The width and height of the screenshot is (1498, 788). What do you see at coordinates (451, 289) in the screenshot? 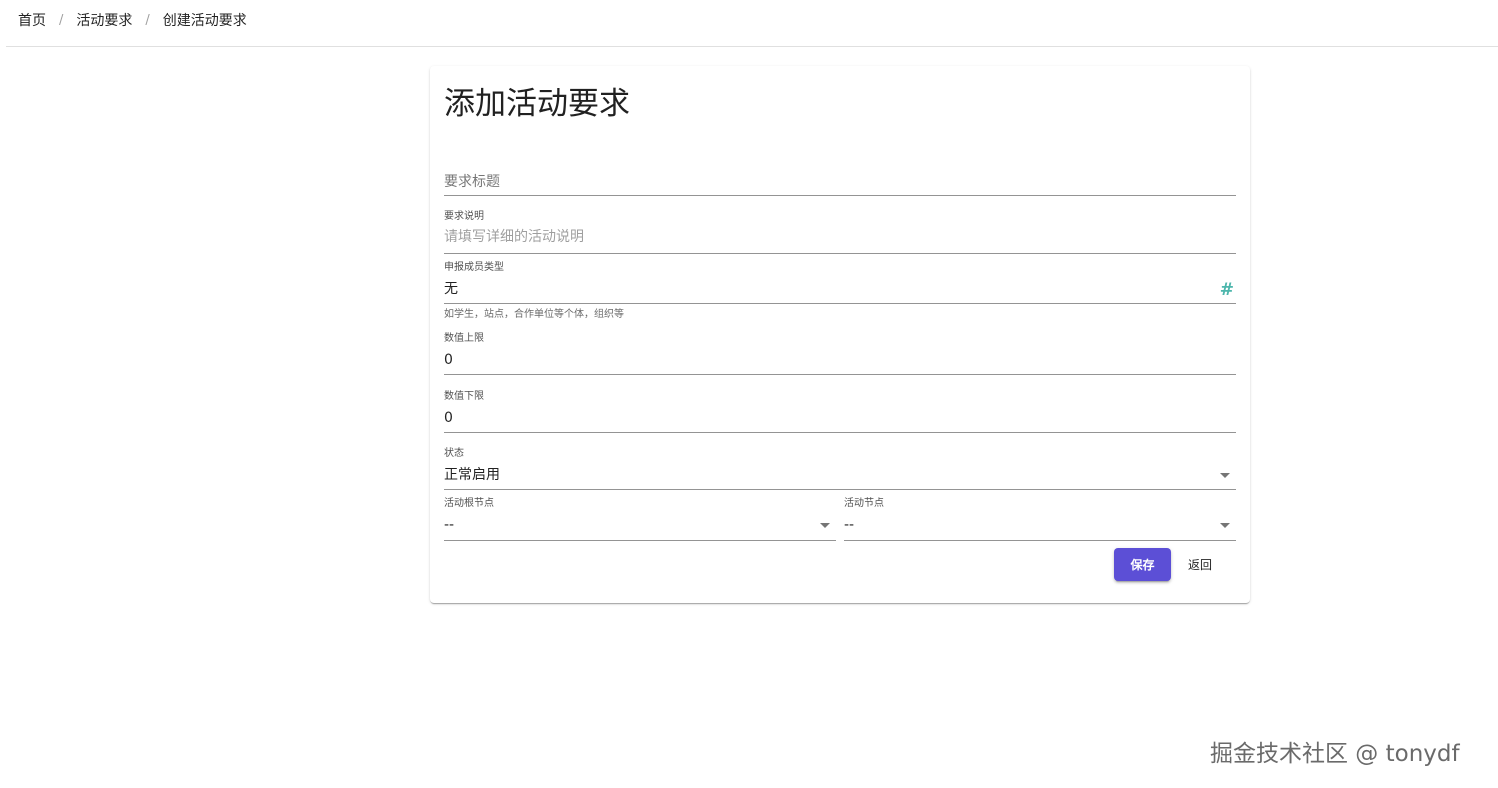
I see `member-type-value: 无` at bounding box center [451, 289].